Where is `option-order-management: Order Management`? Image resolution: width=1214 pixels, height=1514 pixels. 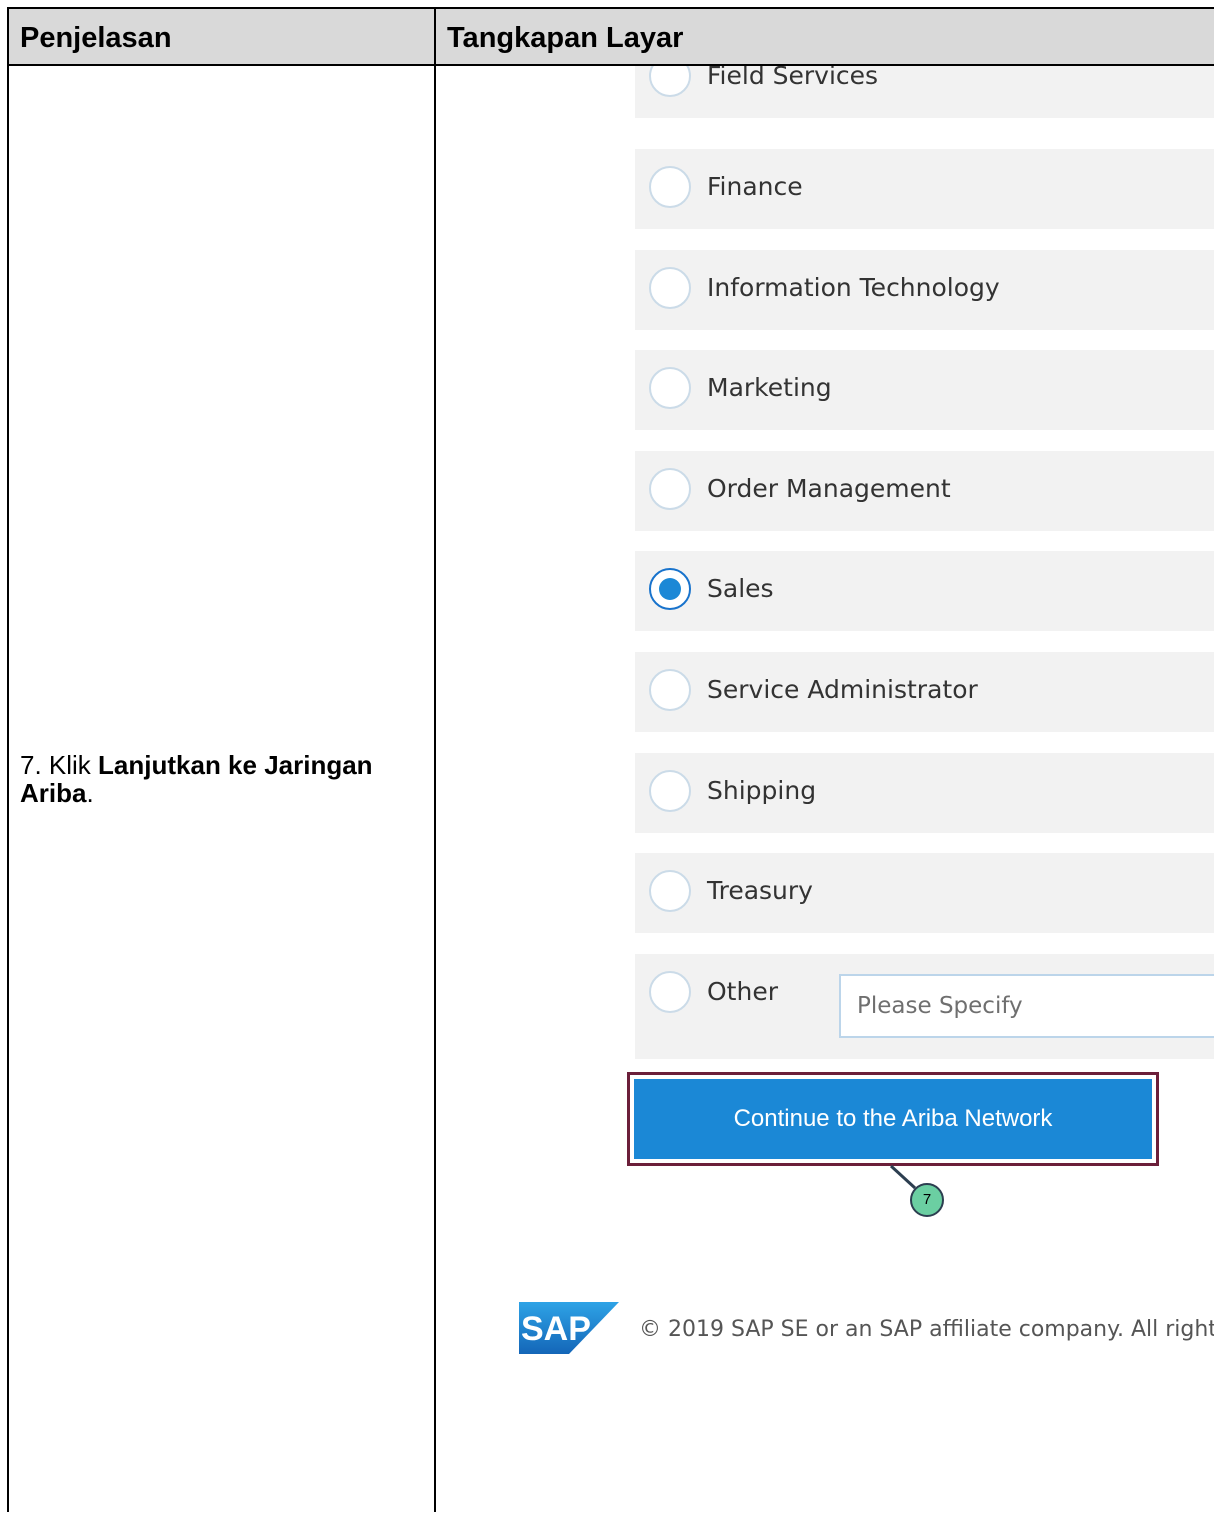
option-order-management: Order Management is located at coordinates (924, 491).